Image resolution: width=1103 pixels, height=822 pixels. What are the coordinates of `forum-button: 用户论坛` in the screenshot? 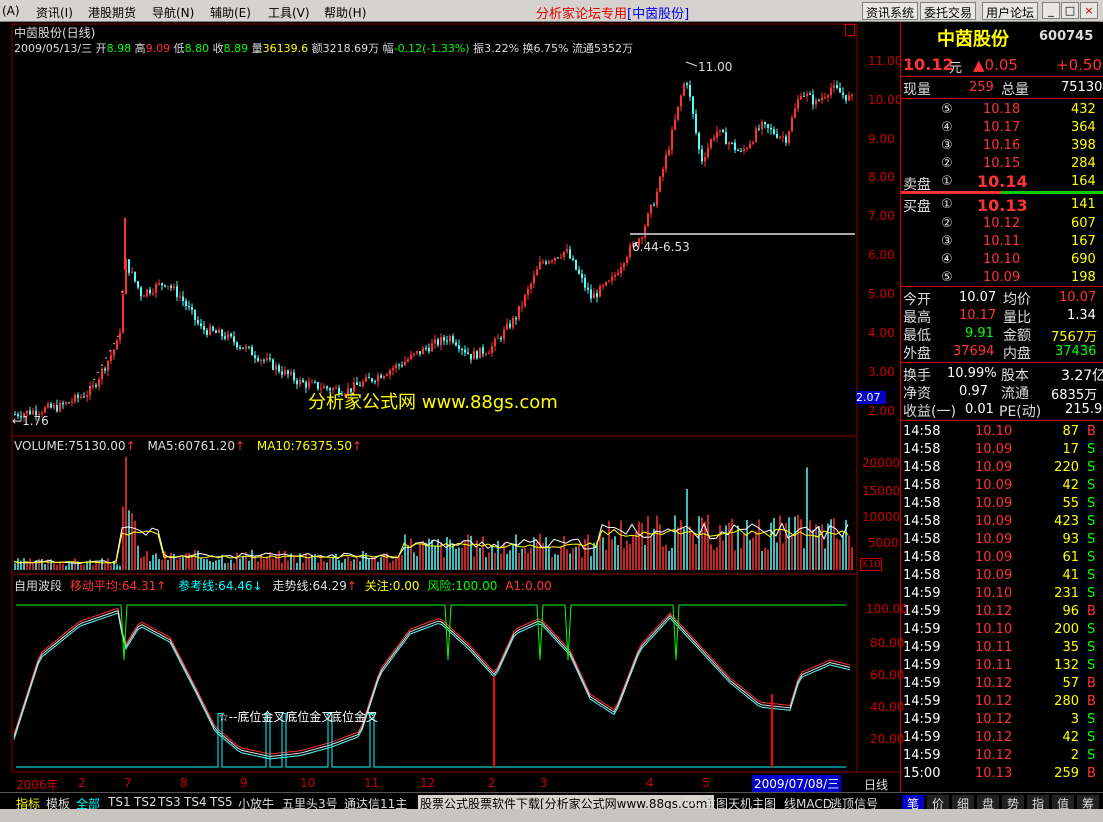 It's located at (1010, 11).